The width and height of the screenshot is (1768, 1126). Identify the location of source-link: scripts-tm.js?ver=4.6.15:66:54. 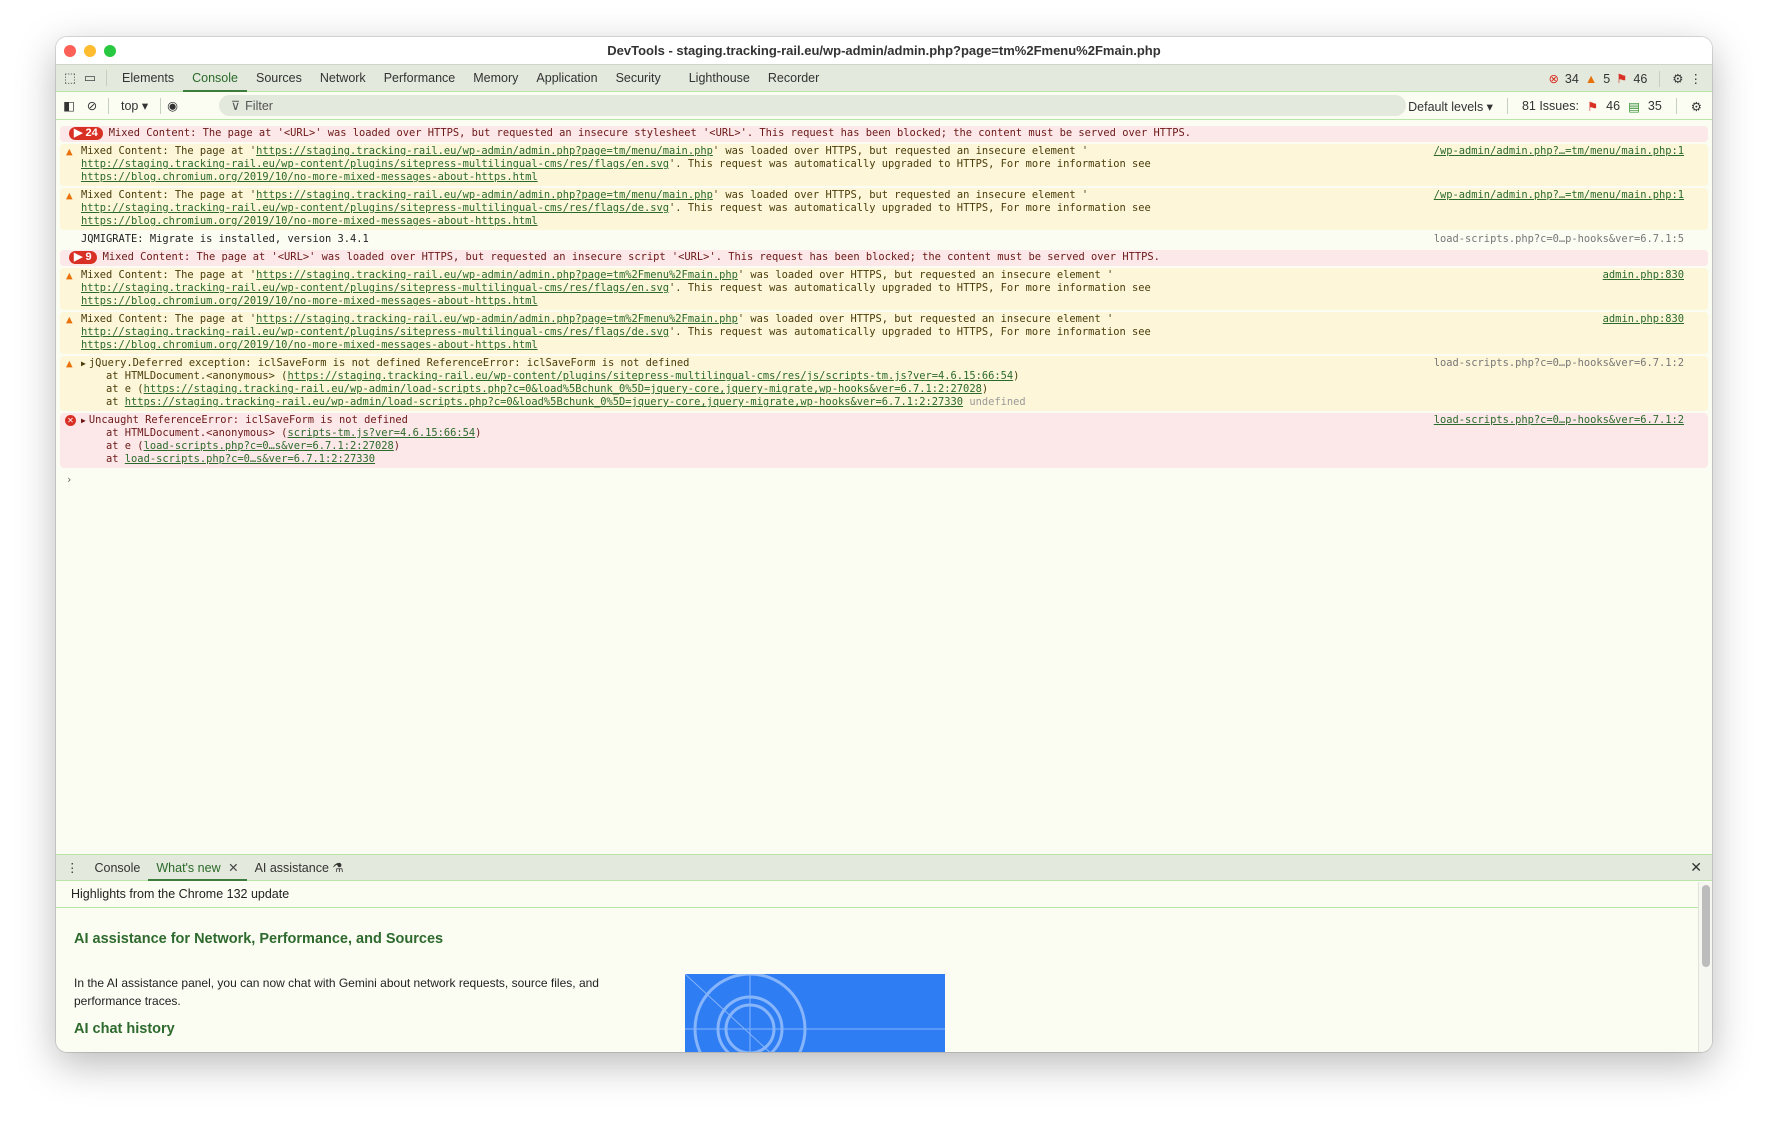
(381, 433).